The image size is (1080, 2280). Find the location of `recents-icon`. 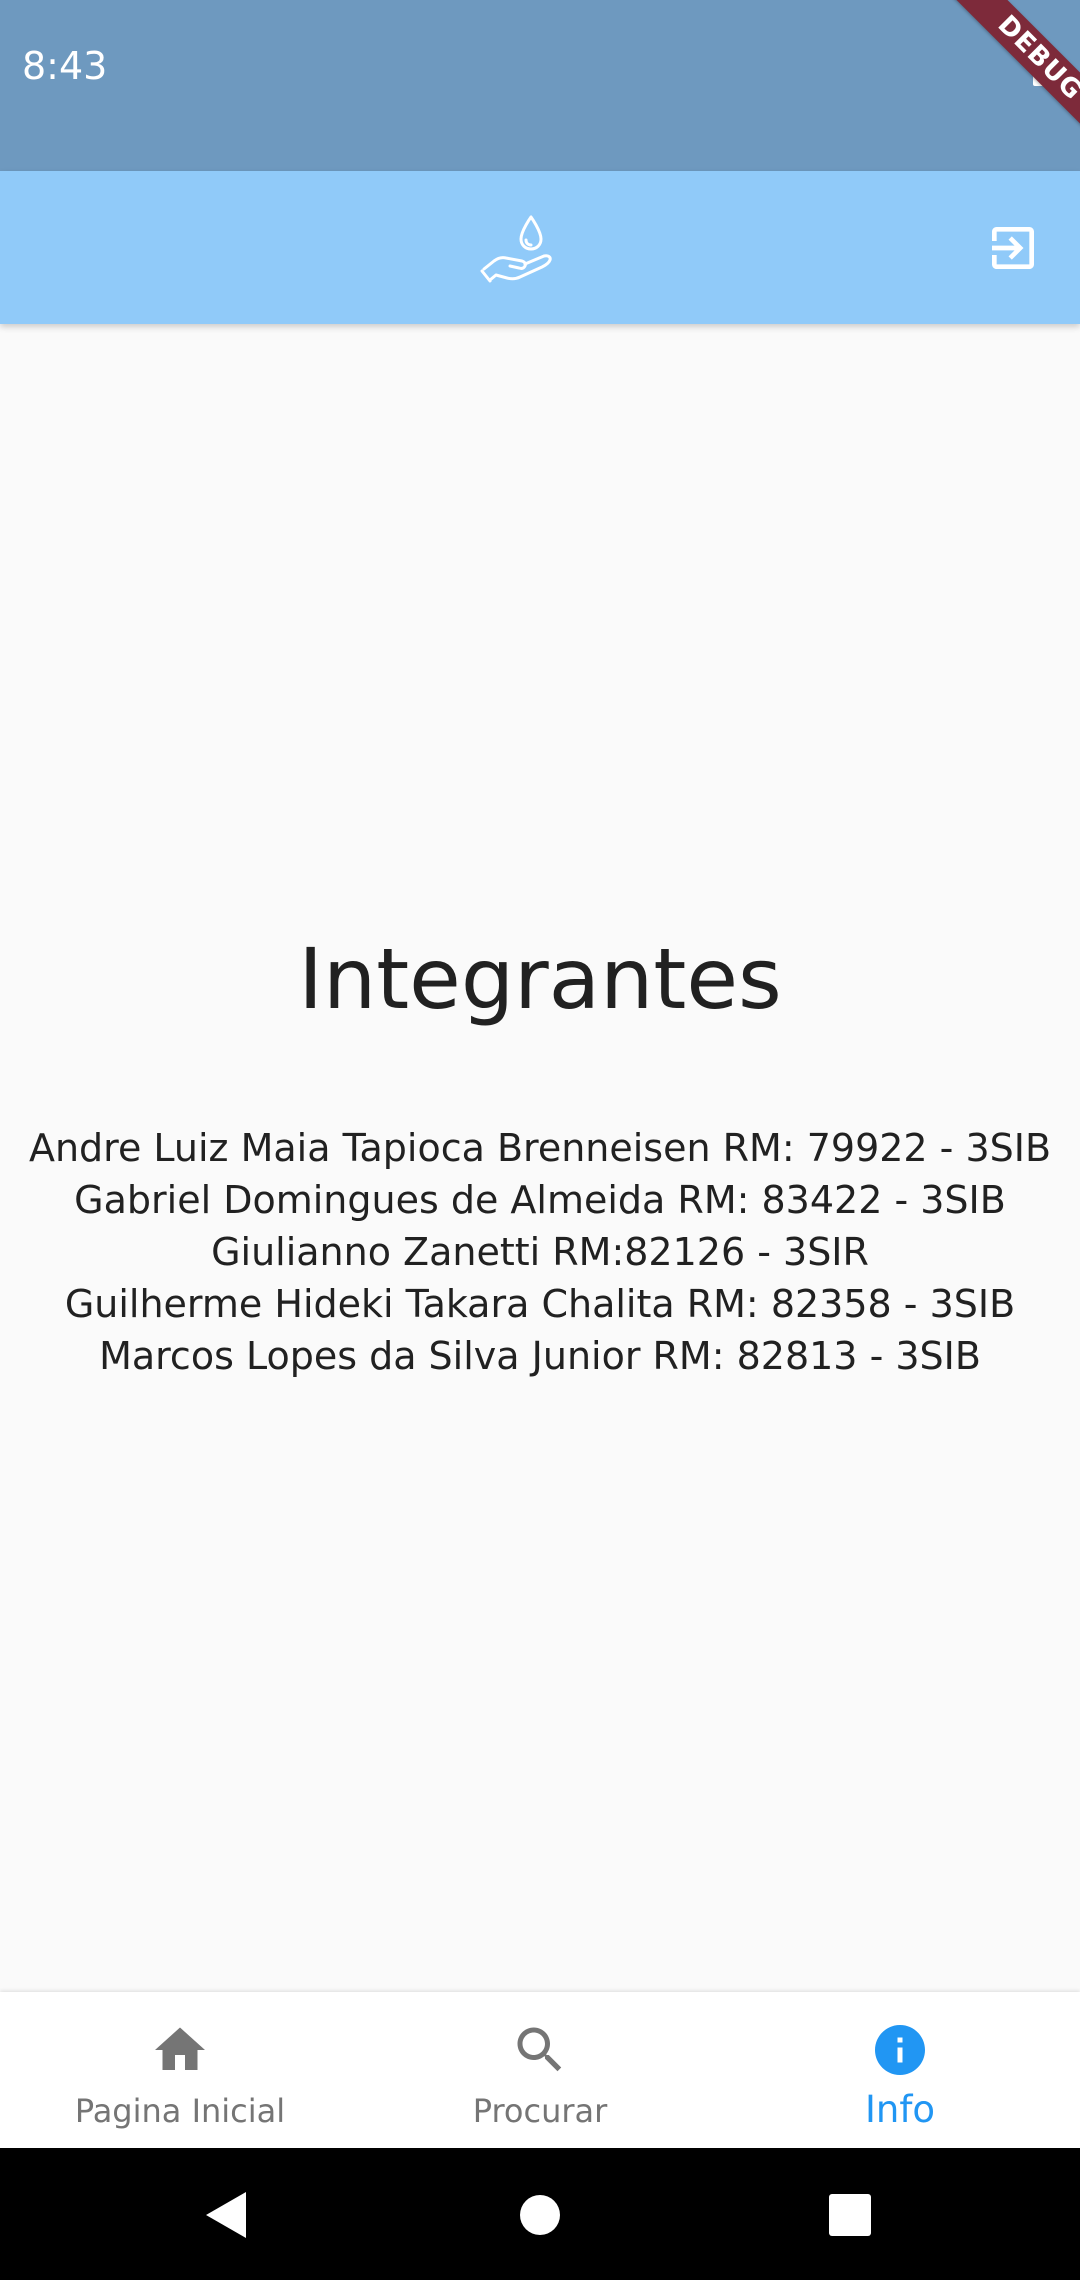

recents-icon is located at coordinates (850, 2215).